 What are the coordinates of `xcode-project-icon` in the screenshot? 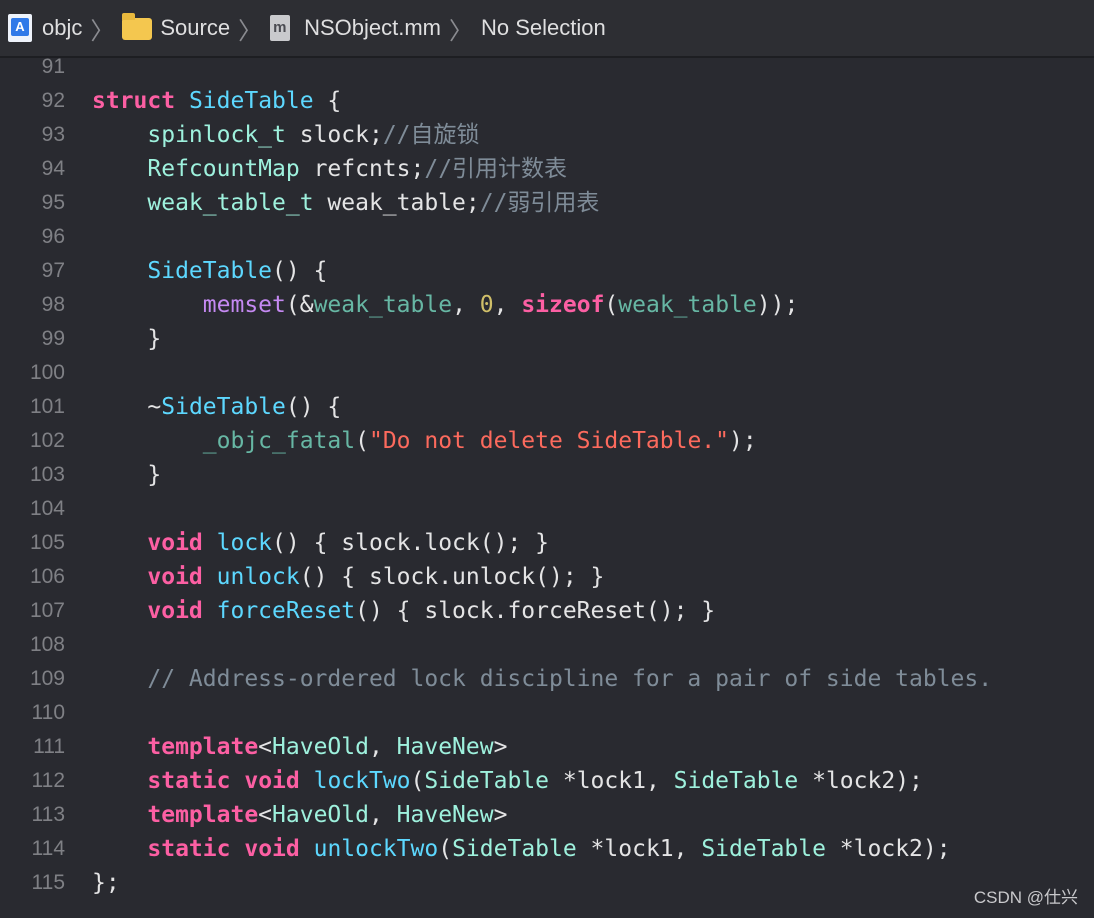 It's located at (20, 28).